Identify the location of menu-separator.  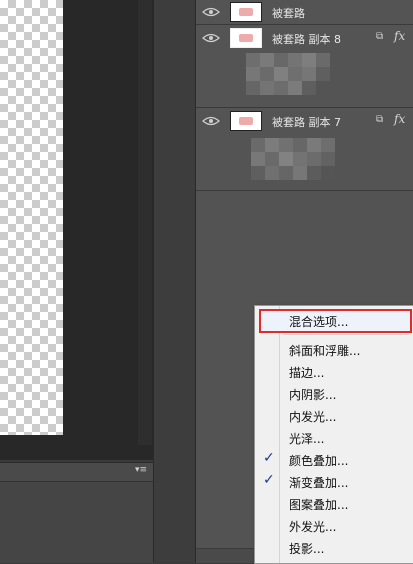
(346, 334).